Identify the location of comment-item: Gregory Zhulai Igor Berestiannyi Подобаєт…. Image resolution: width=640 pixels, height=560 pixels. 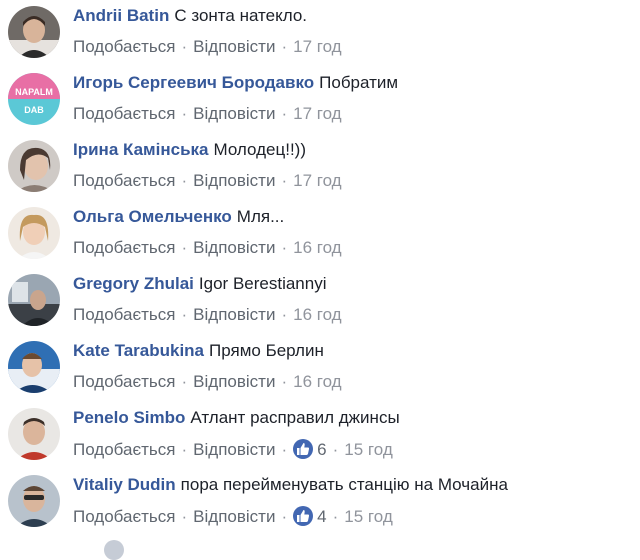
(320, 301).